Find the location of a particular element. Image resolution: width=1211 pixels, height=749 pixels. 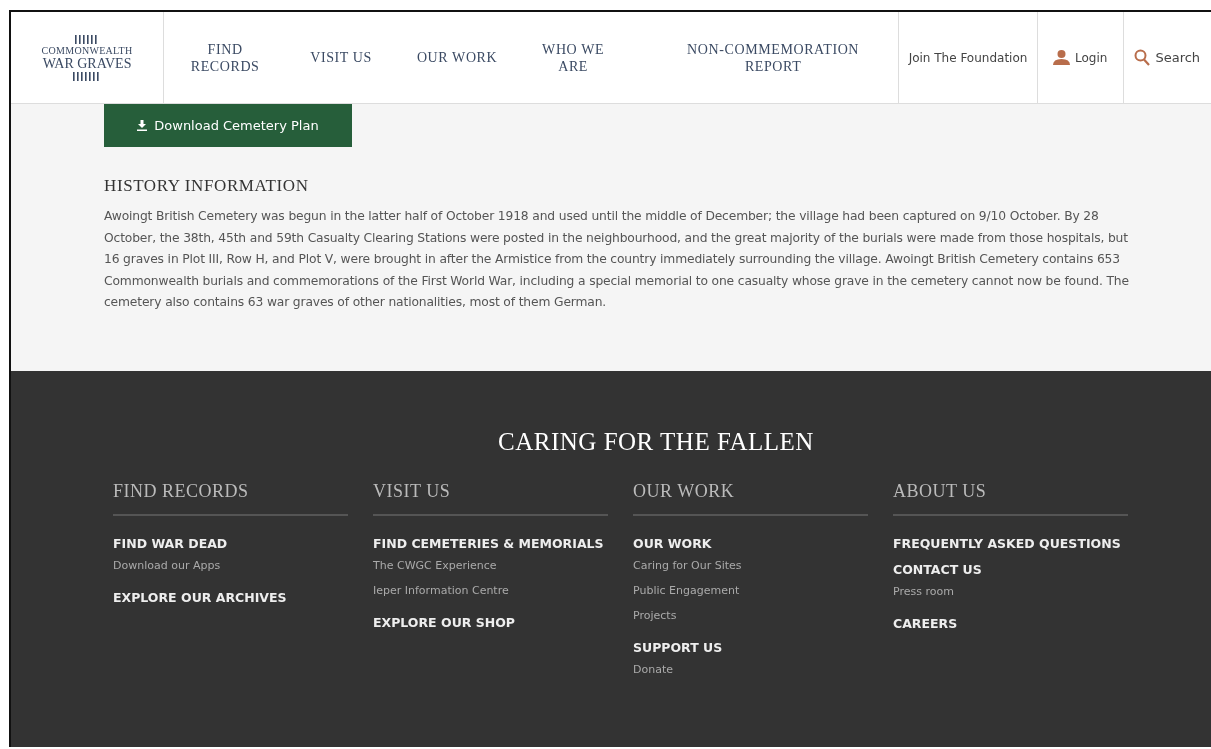

search-label: Search is located at coordinates (1178, 57).